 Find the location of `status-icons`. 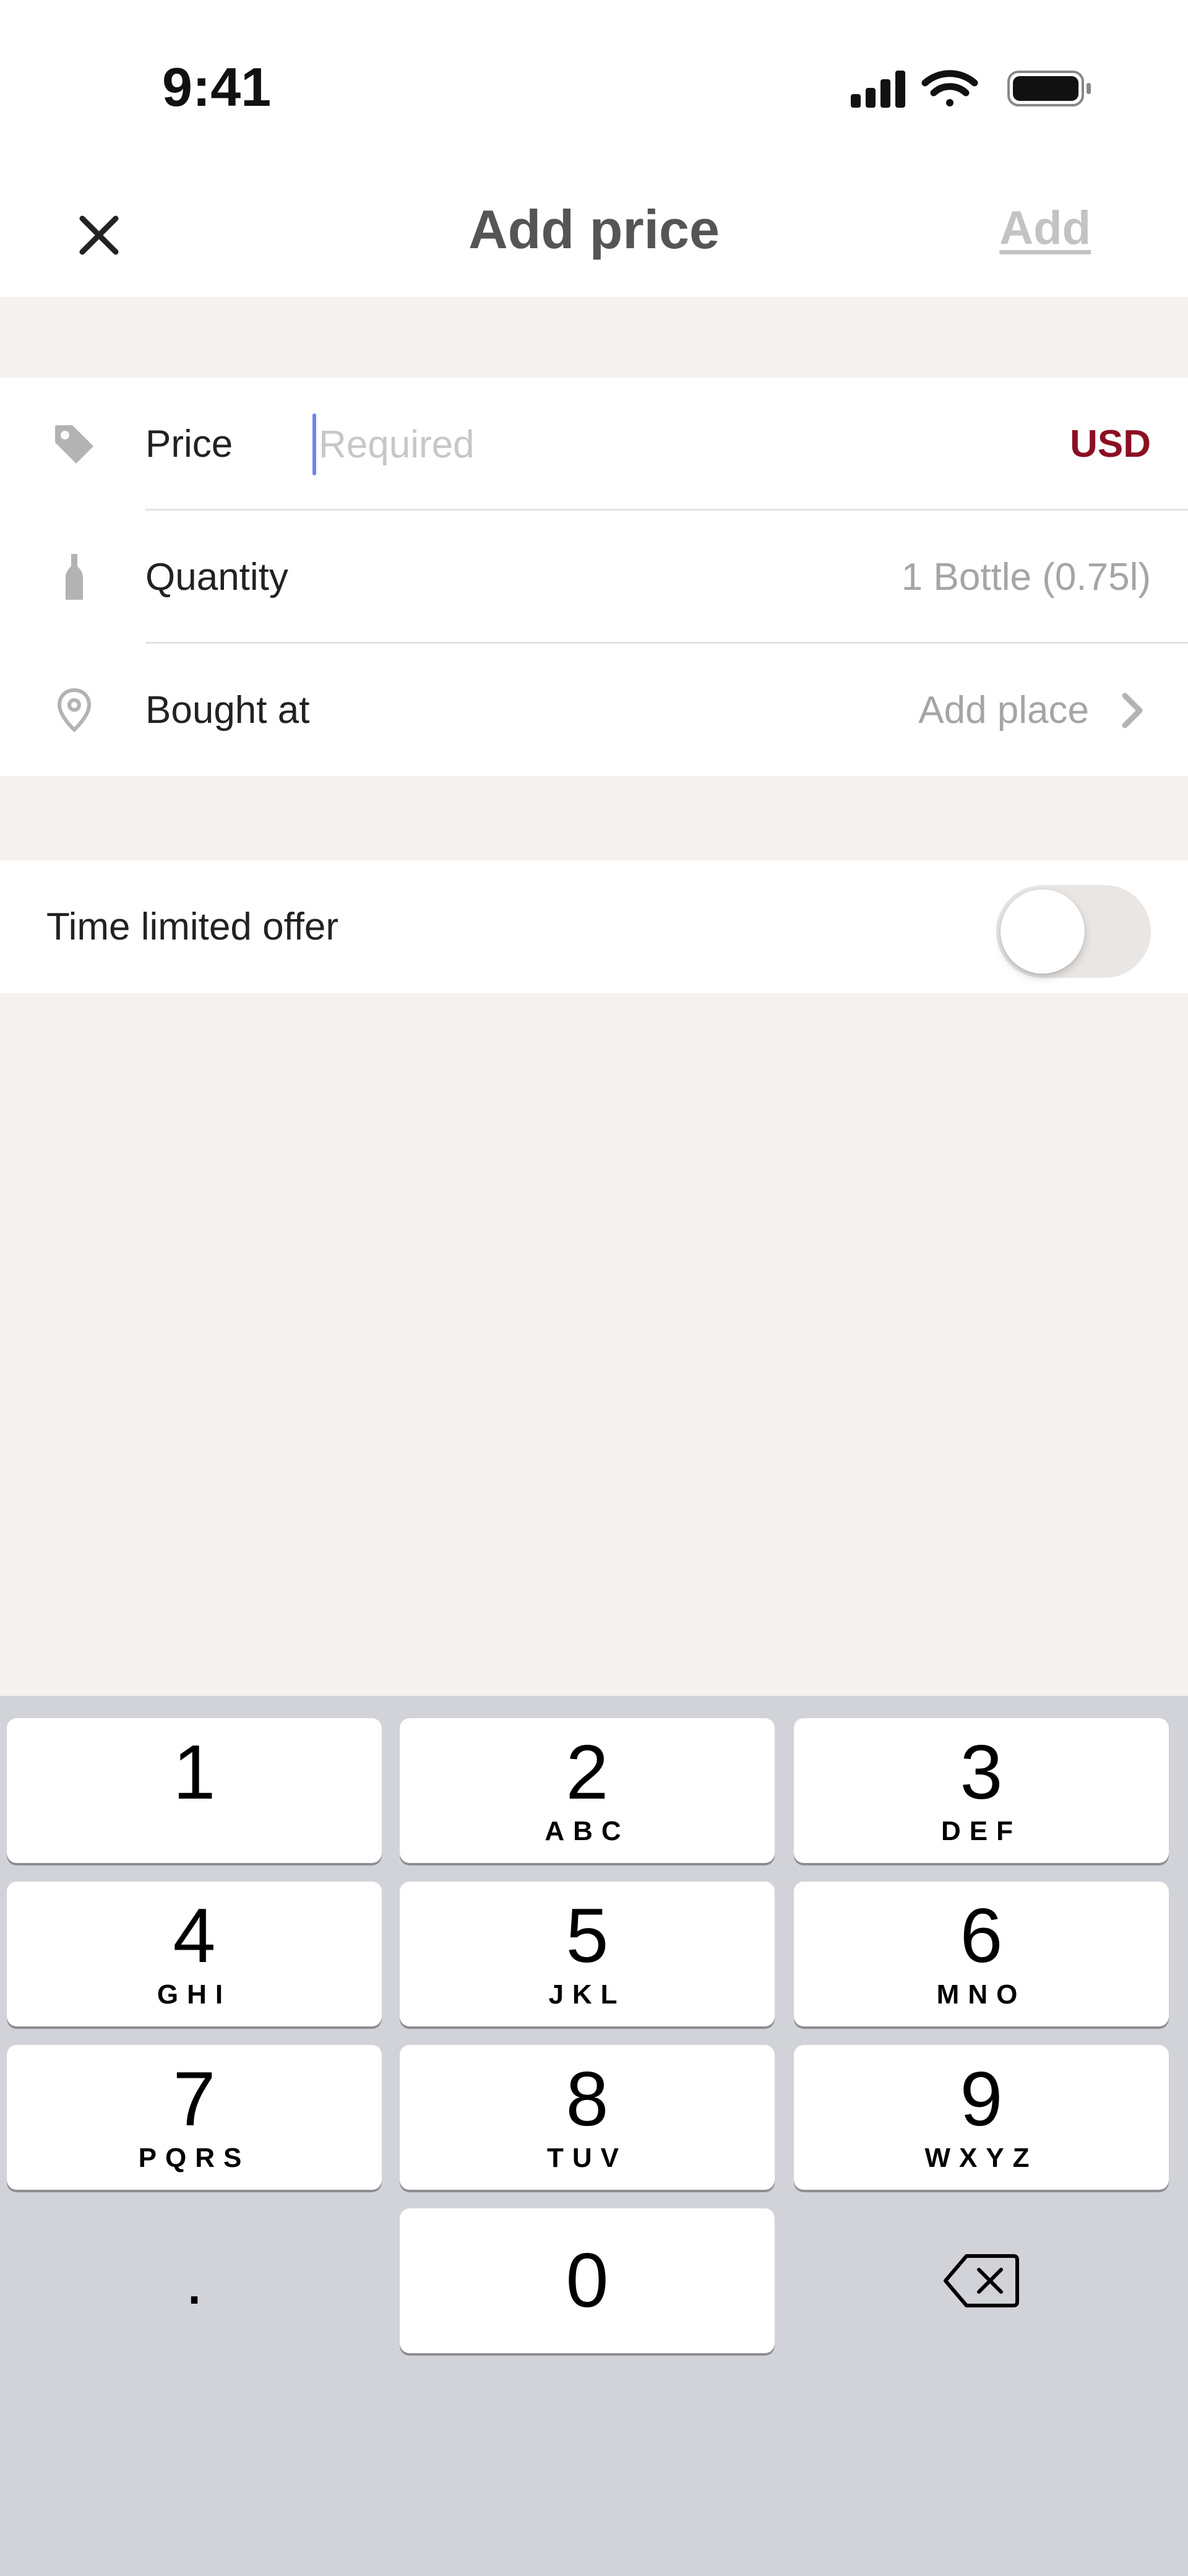

status-icons is located at coordinates (974, 90).